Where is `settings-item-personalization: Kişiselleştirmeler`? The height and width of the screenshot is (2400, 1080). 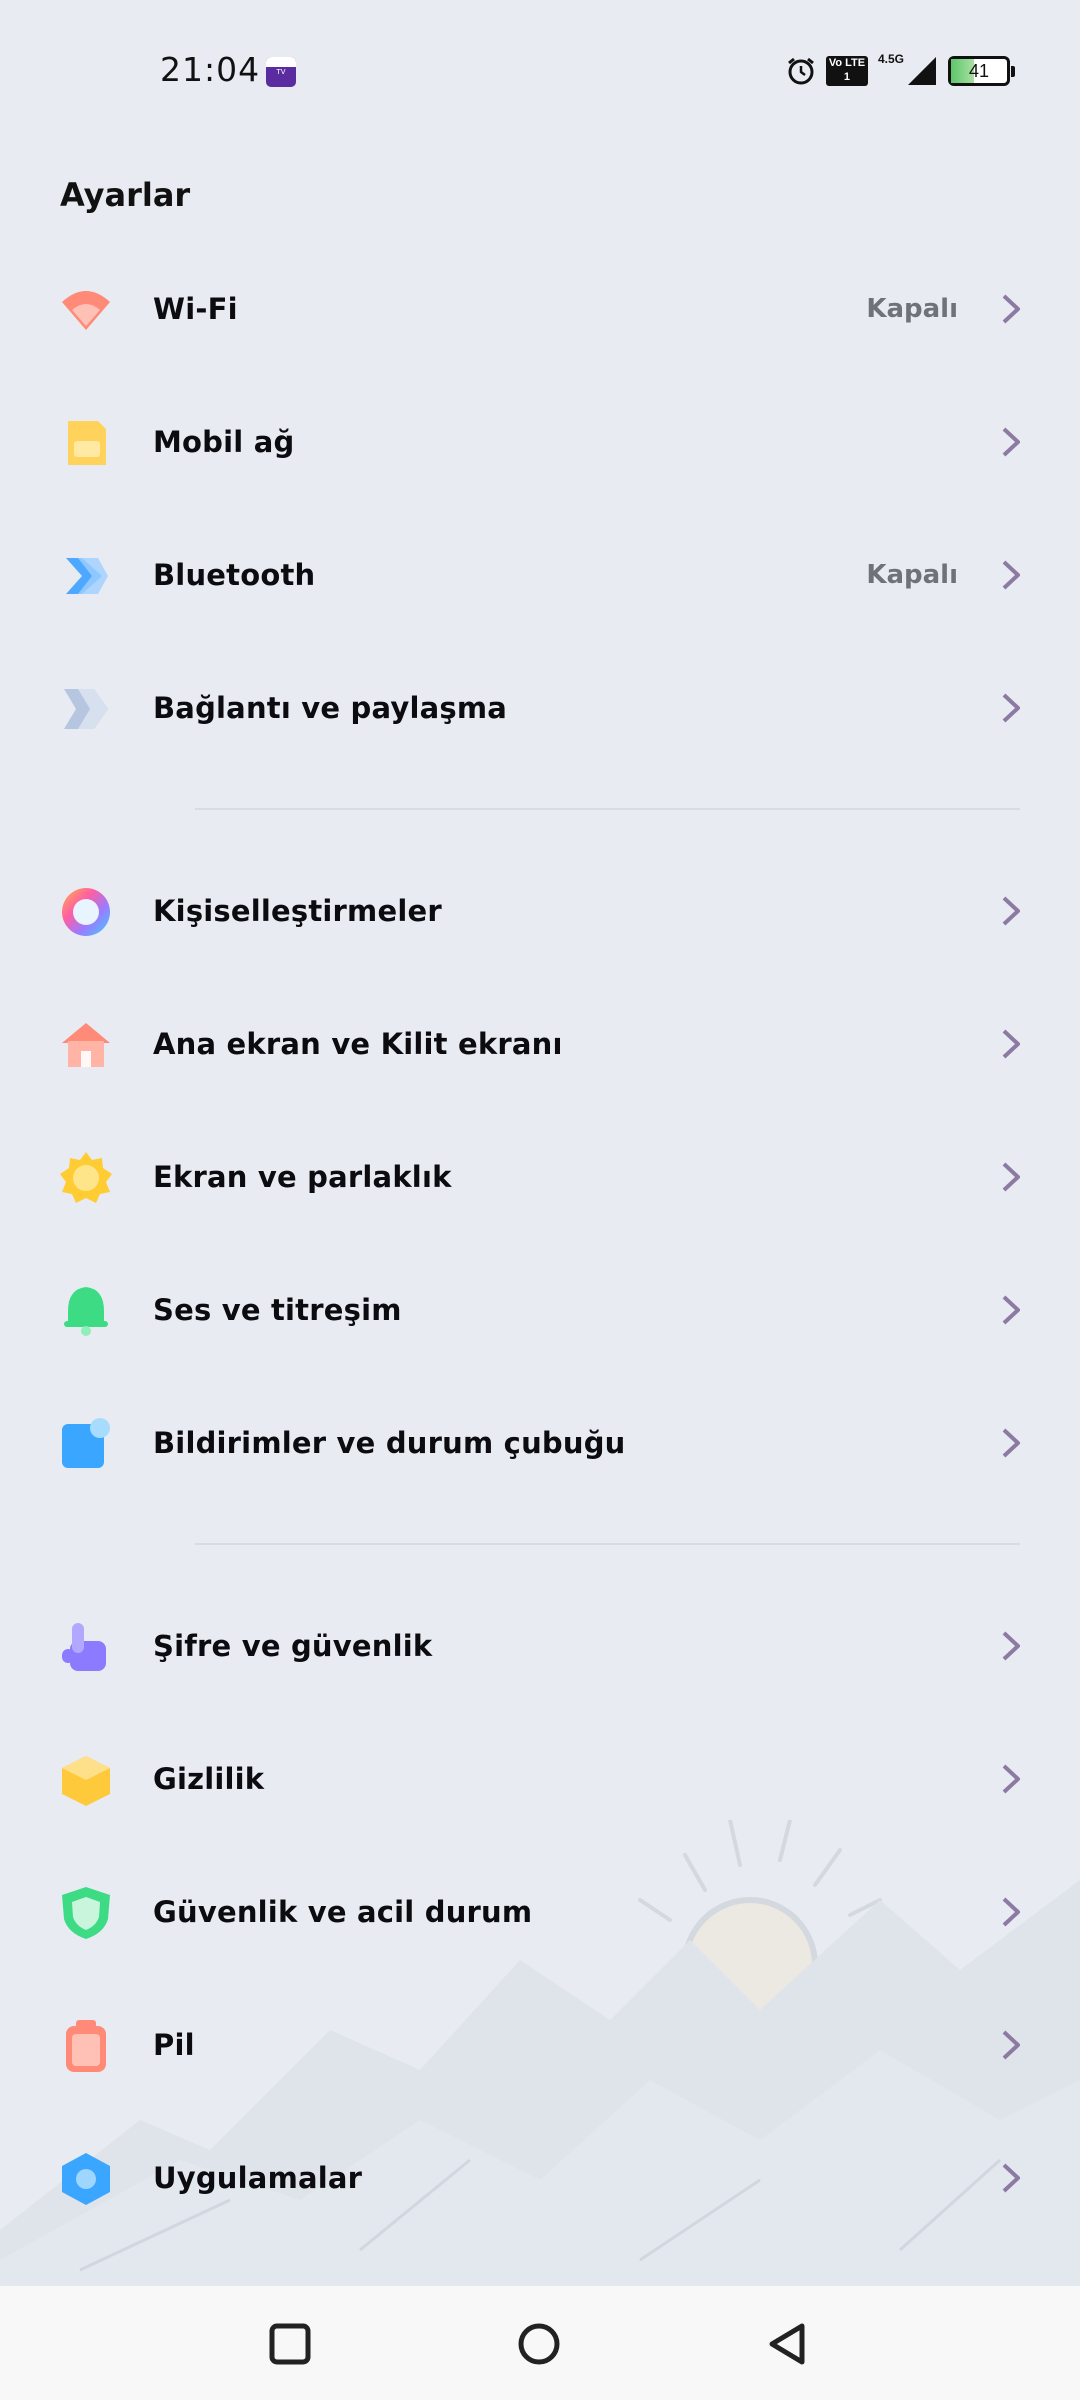 settings-item-personalization: Kişiselleştirmeler is located at coordinates (540, 910).